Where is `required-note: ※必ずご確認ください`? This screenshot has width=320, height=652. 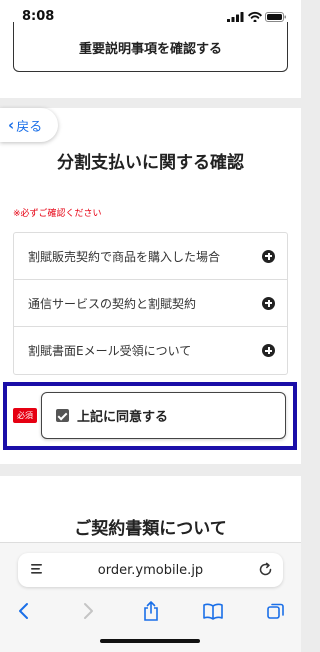
required-note: ※必ずご確認ください is located at coordinates (57, 214).